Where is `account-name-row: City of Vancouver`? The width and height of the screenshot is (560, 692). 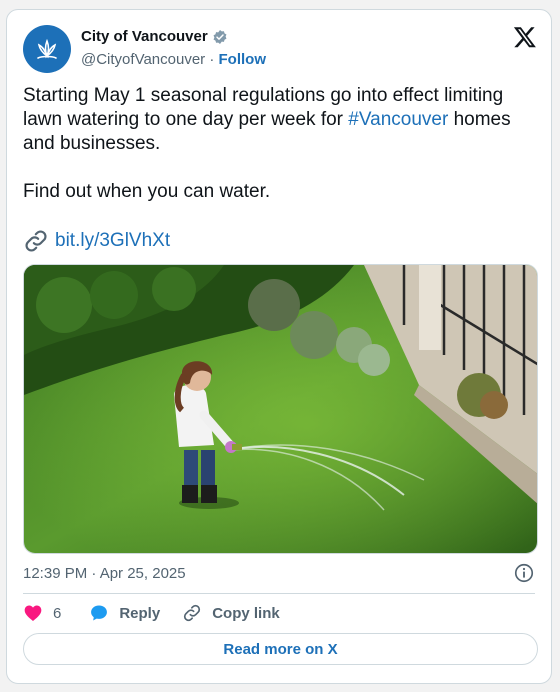 account-name-row: City of Vancouver is located at coordinates (154, 36).